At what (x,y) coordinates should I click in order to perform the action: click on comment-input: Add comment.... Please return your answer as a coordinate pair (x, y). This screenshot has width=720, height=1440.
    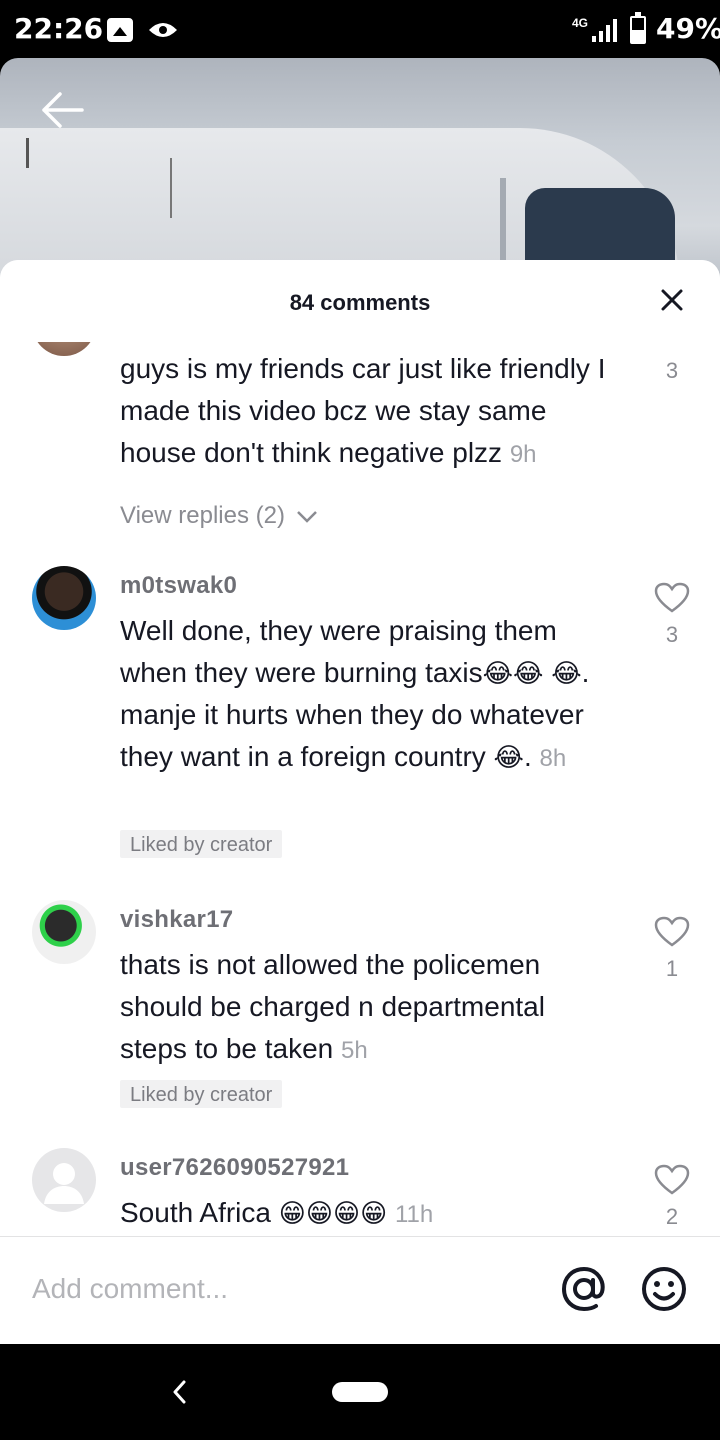
    Looking at the image, I should click on (130, 1289).